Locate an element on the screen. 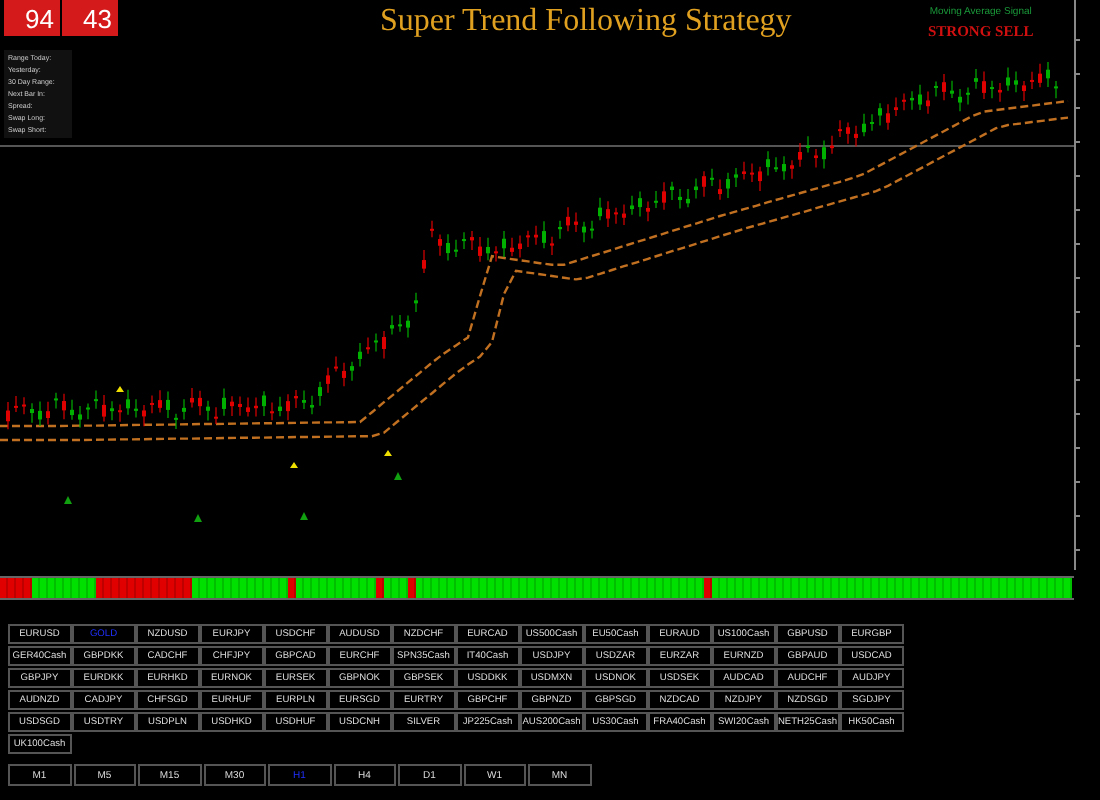  counter-badge: 94 is located at coordinates (32, 18).